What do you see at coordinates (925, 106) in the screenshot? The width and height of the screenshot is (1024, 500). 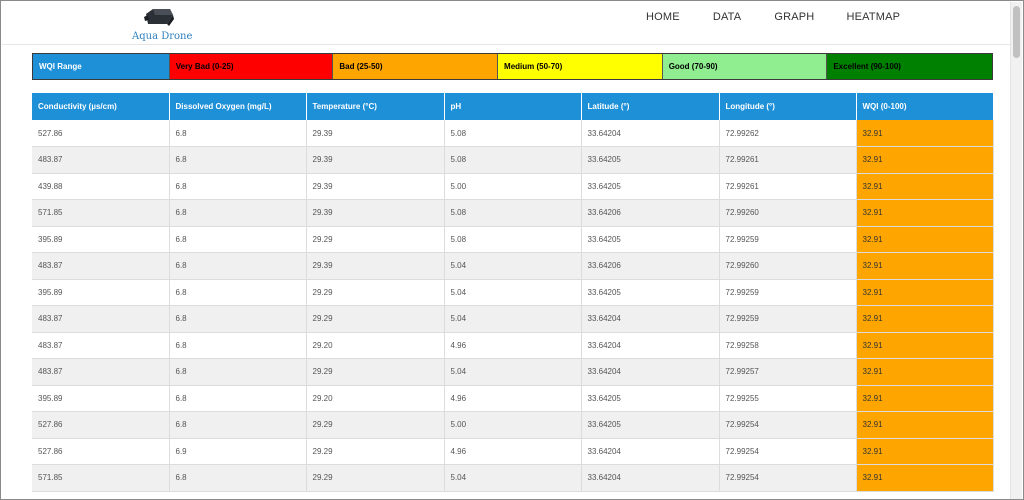 I see `column-header-6: WQI (0-100)` at bounding box center [925, 106].